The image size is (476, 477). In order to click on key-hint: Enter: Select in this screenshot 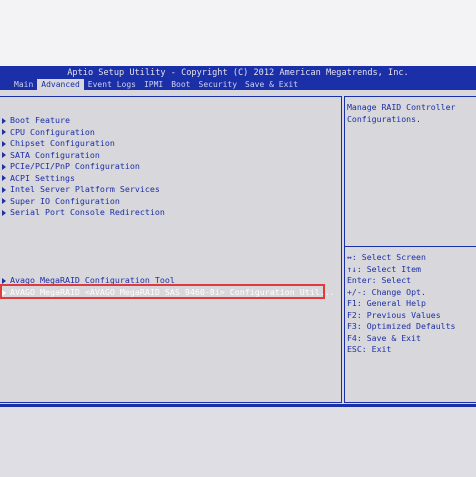, I will do `click(379, 280)`.